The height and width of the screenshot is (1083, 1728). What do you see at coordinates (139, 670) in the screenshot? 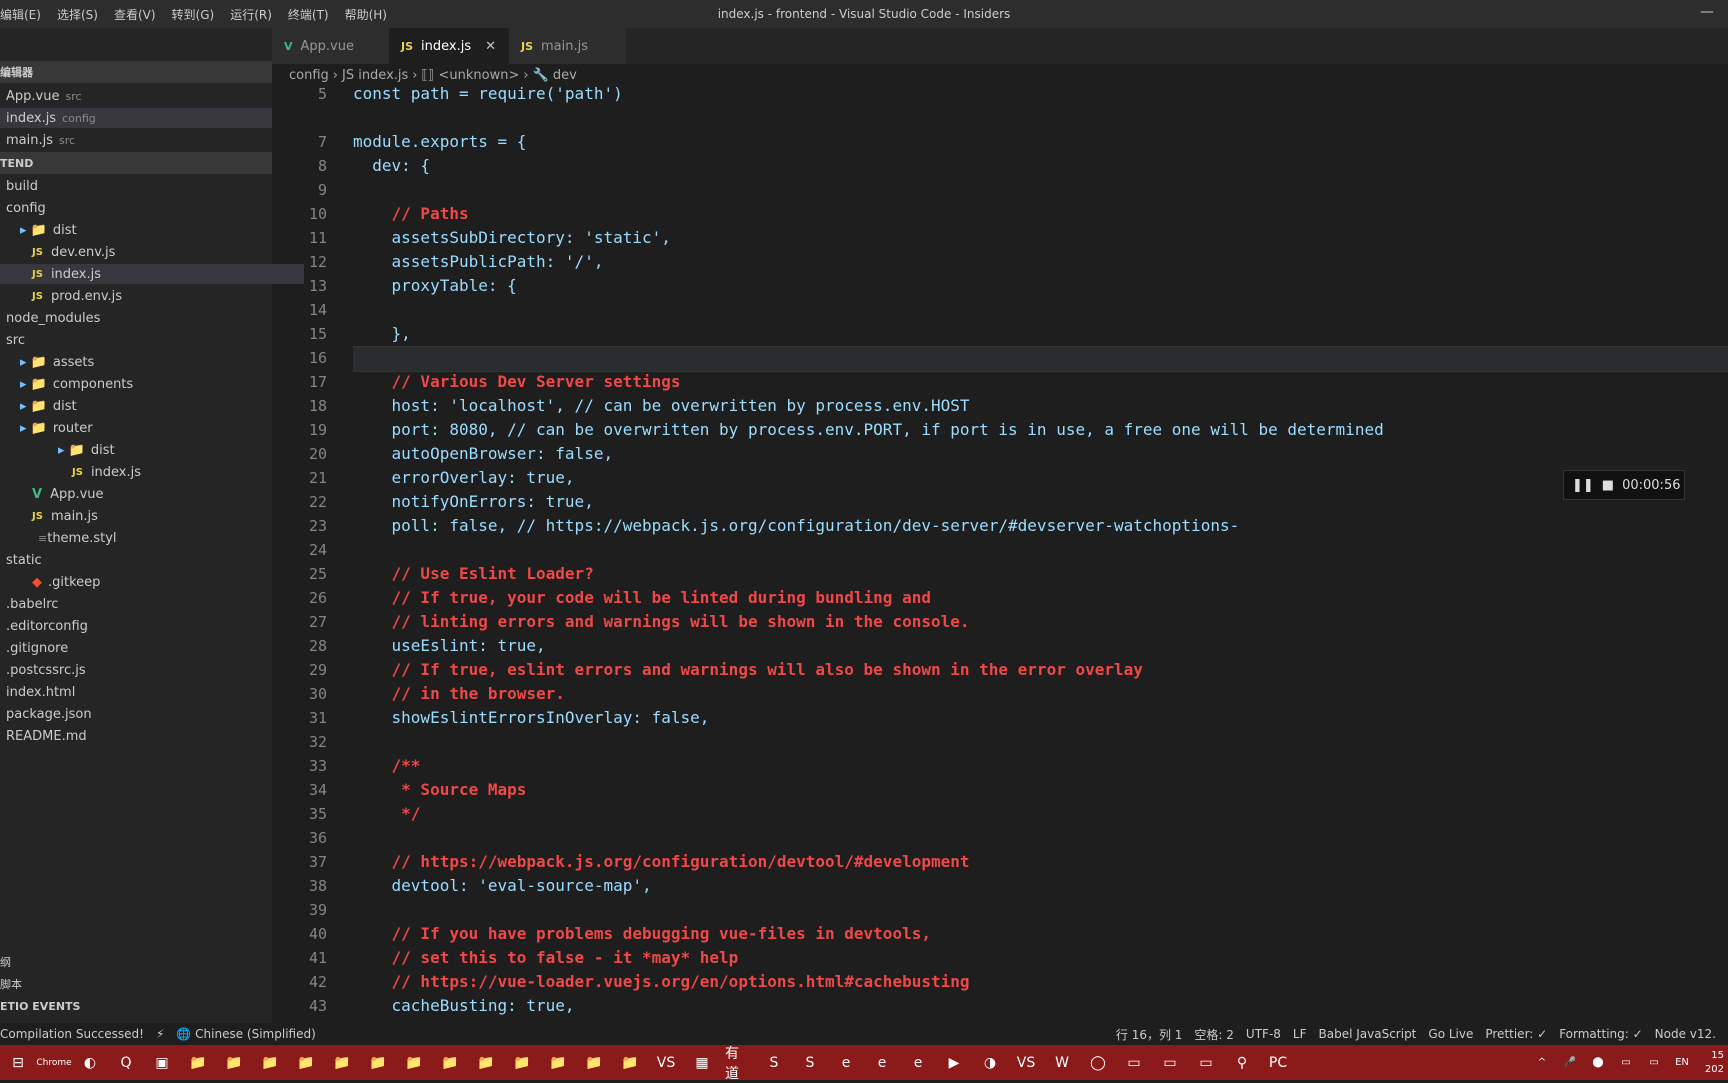
I see `tree-item: .postcssrc.js` at bounding box center [139, 670].